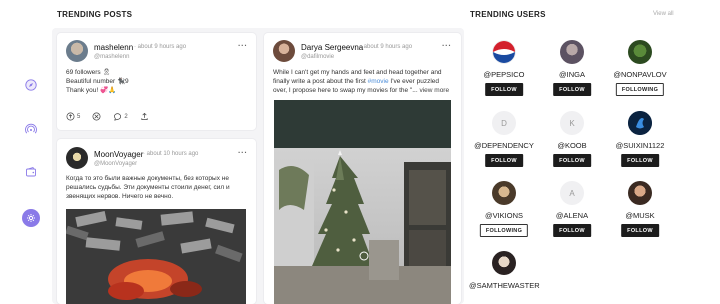 The height and width of the screenshot is (304, 720). I want to click on user-card: @VIKIONS FOLLOWING, so click(504, 216).